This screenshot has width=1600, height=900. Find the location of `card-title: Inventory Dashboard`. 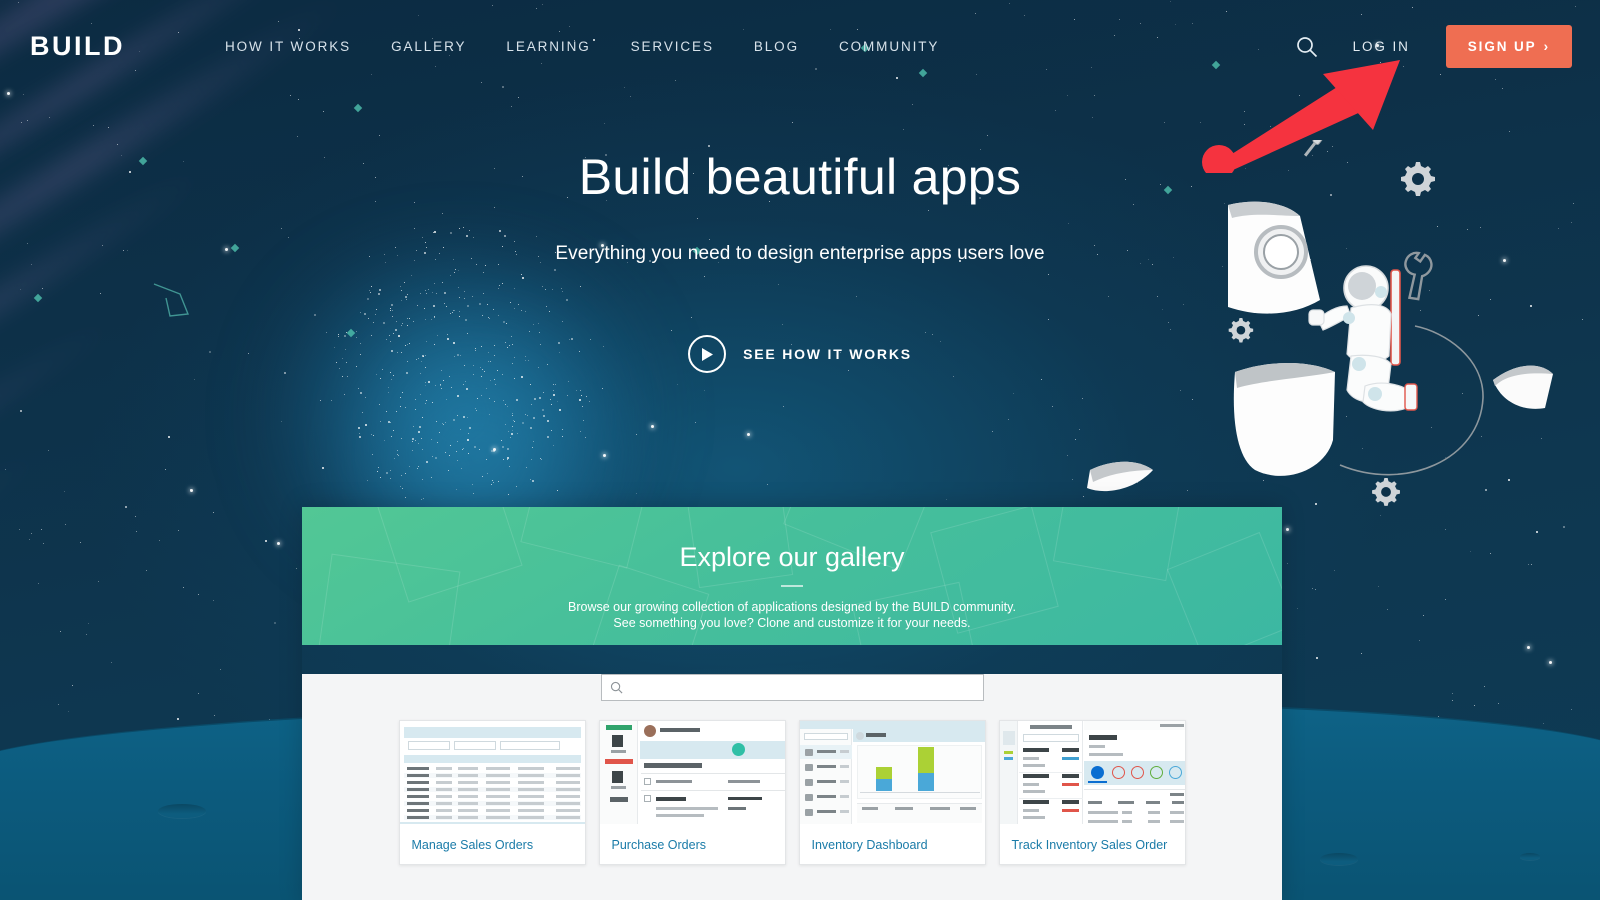

card-title: Inventory Dashboard is located at coordinates (869, 845).